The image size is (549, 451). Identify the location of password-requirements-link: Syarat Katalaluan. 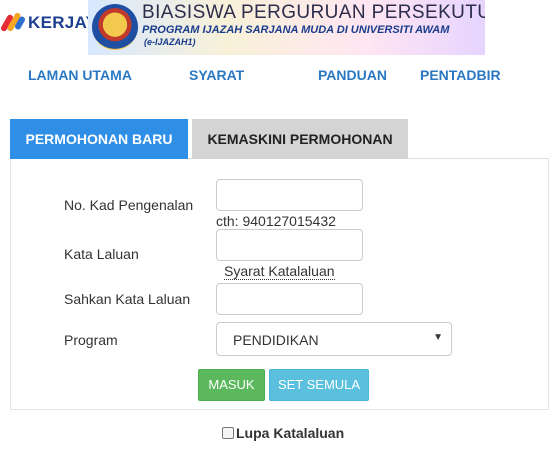
(279, 271).